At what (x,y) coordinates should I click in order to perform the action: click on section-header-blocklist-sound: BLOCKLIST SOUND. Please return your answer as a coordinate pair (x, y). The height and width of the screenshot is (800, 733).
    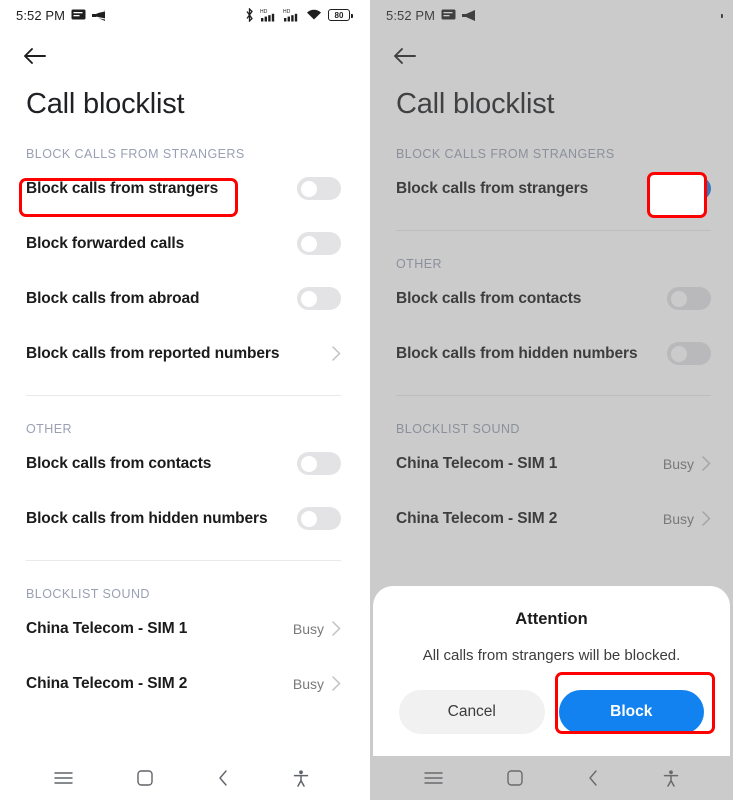
    Looking at the image, I should click on (458, 429).